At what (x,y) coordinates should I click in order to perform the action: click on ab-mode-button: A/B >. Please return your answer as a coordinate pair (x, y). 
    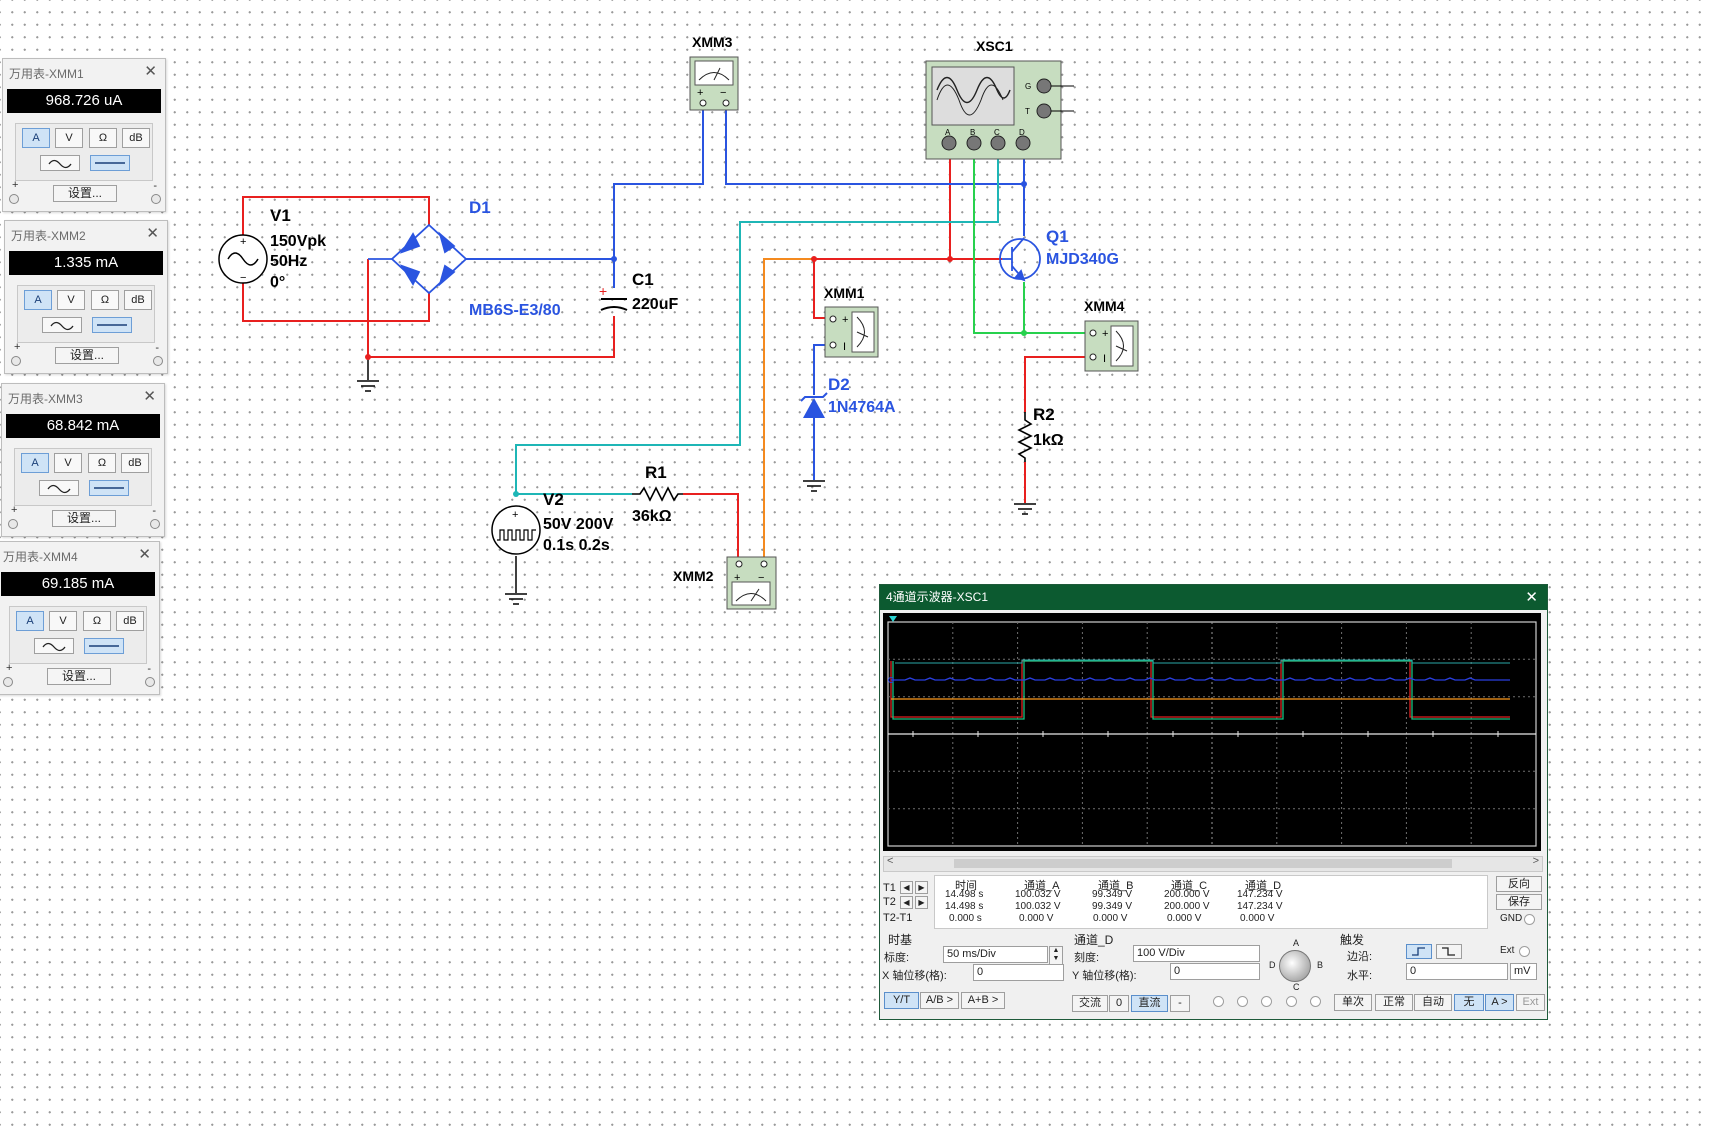
    Looking at the image, I should click on (939, 1000).